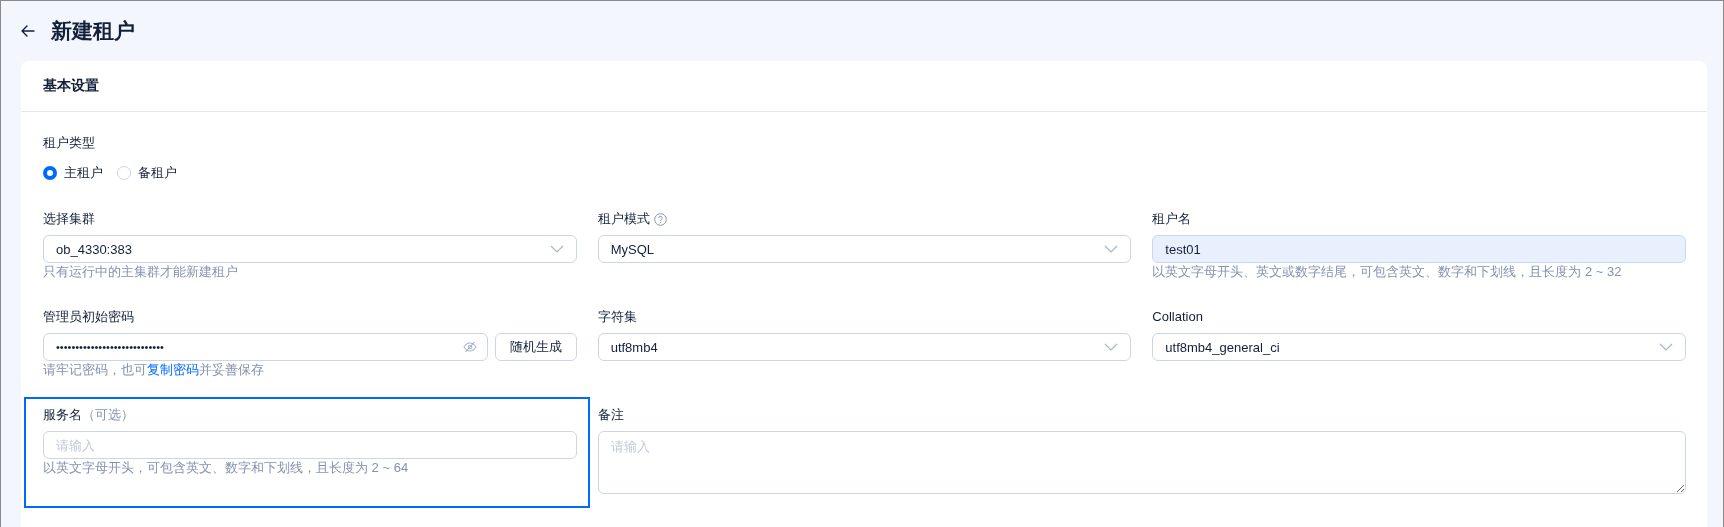  I want to click on eye-slash-icon, so click(469, 347).